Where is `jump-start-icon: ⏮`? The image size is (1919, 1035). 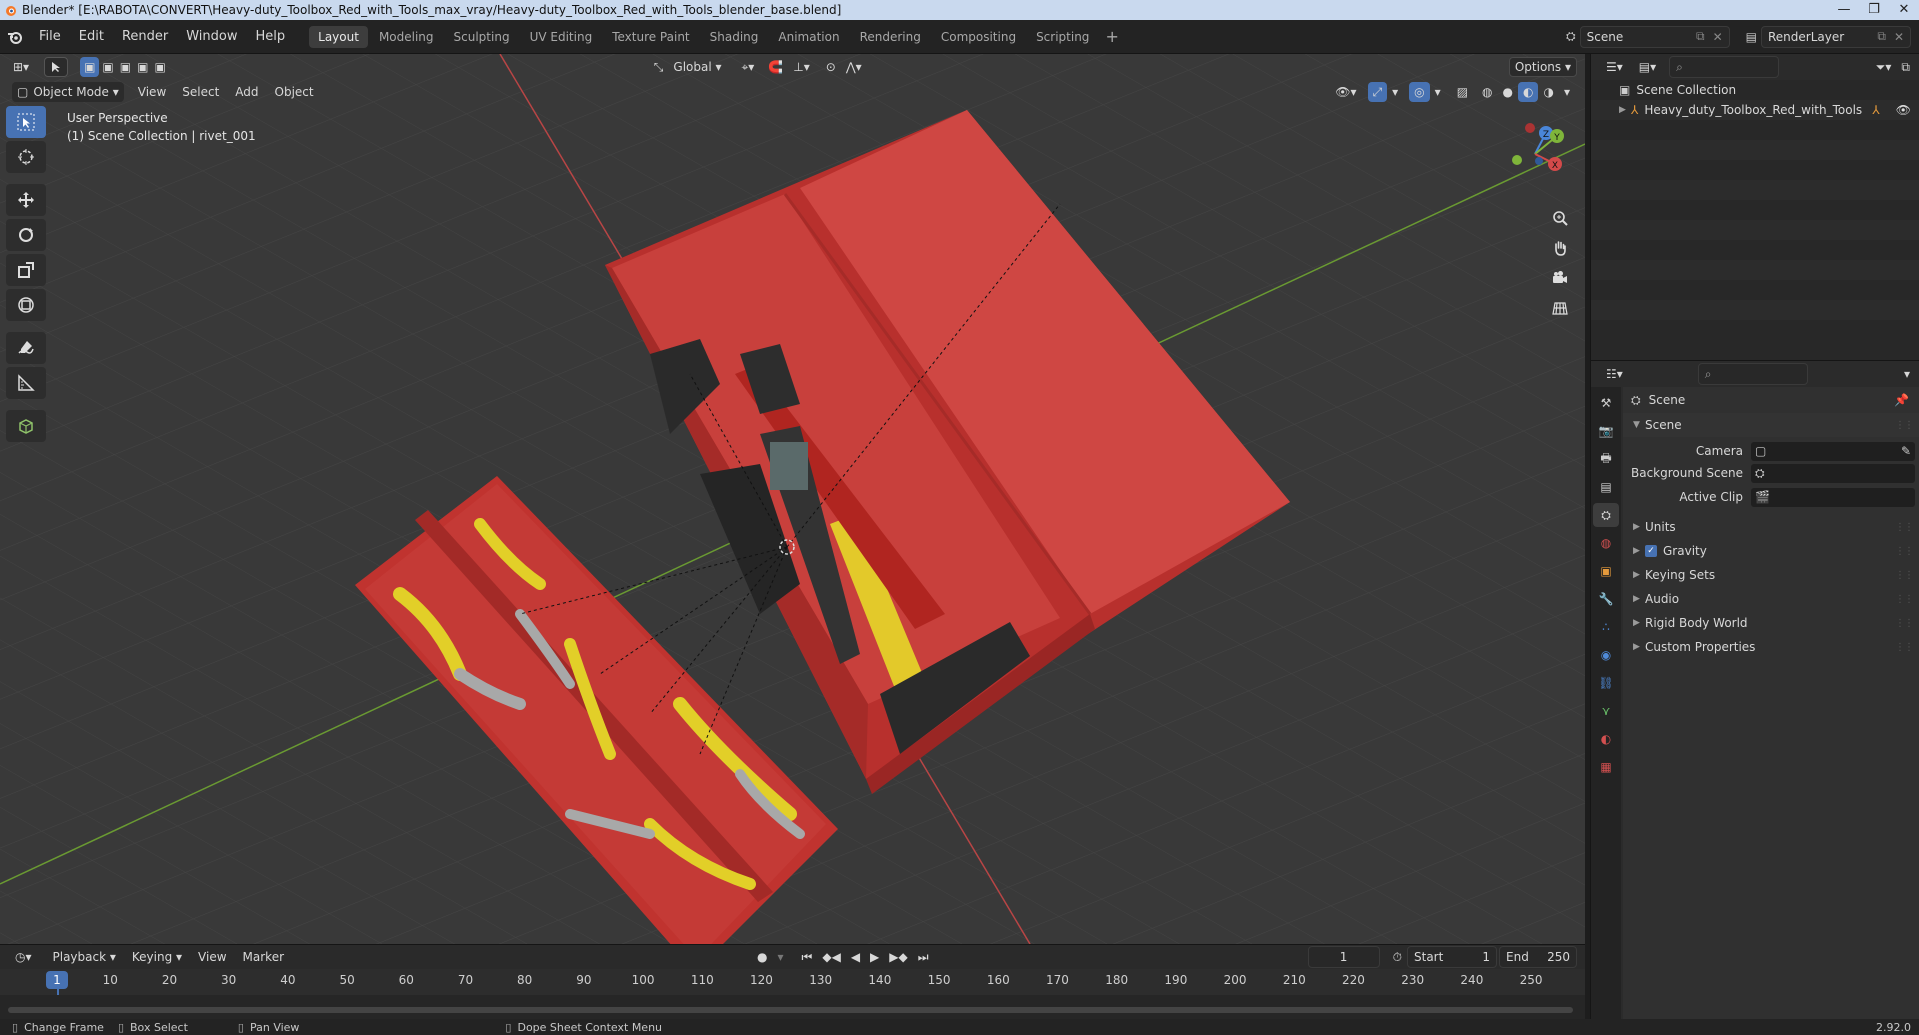 jump-start-icon: ⏮ is located at coordinates (807, 957).